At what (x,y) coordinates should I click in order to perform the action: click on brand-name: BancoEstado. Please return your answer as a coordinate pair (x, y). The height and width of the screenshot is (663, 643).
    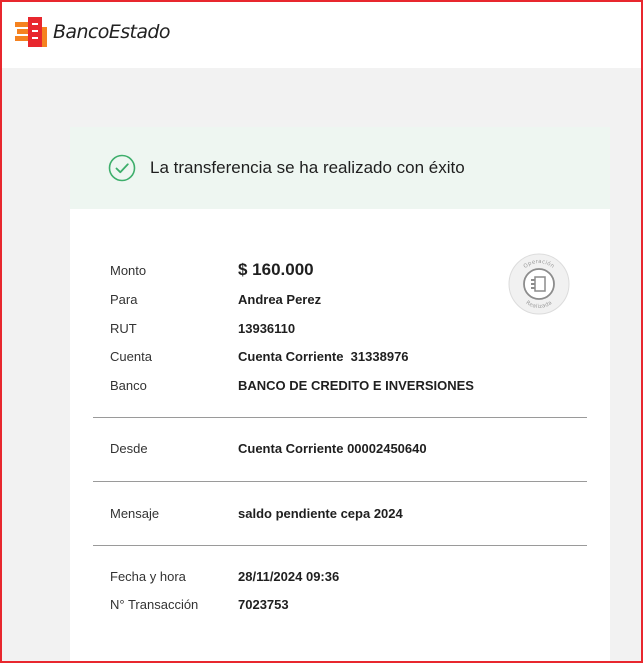
    Looking at the image, I should click on (111, 32).